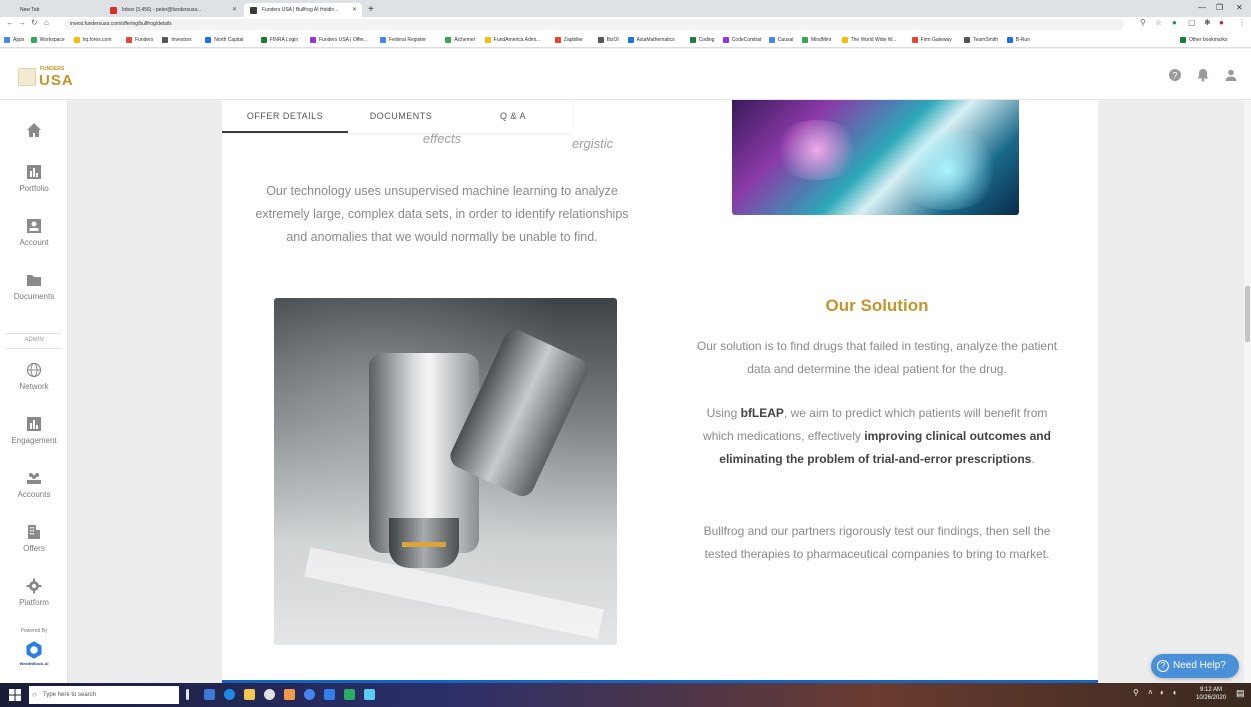  What do you see at coordinates (34, 653) in the screenshot?
I see `wealthblock-logo: WealthBlock.AI` at bounding box center [34, 653].